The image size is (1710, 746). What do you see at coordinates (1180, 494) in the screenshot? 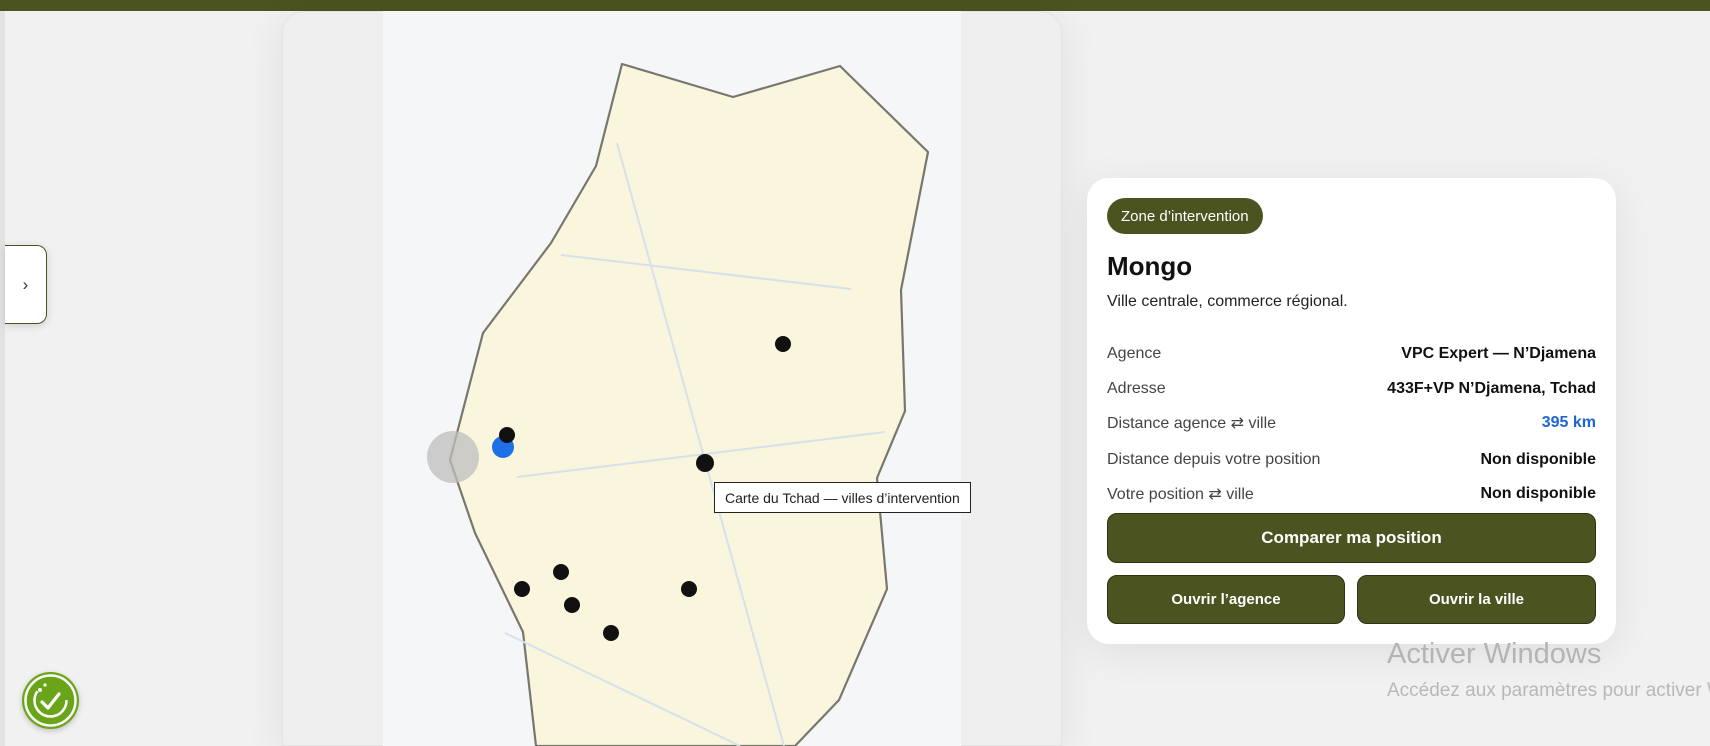
I see `row-label: Votre position ⇄ ville` at bounding box center [1180, 494].